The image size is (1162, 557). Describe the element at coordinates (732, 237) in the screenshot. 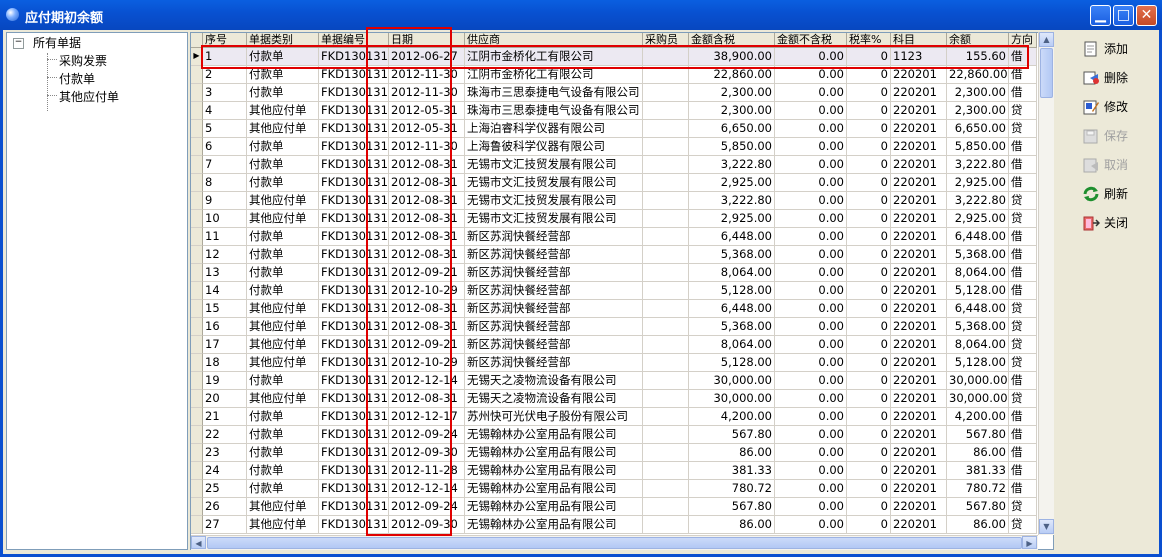

I see `table-cell: 6,448.00` at that location.